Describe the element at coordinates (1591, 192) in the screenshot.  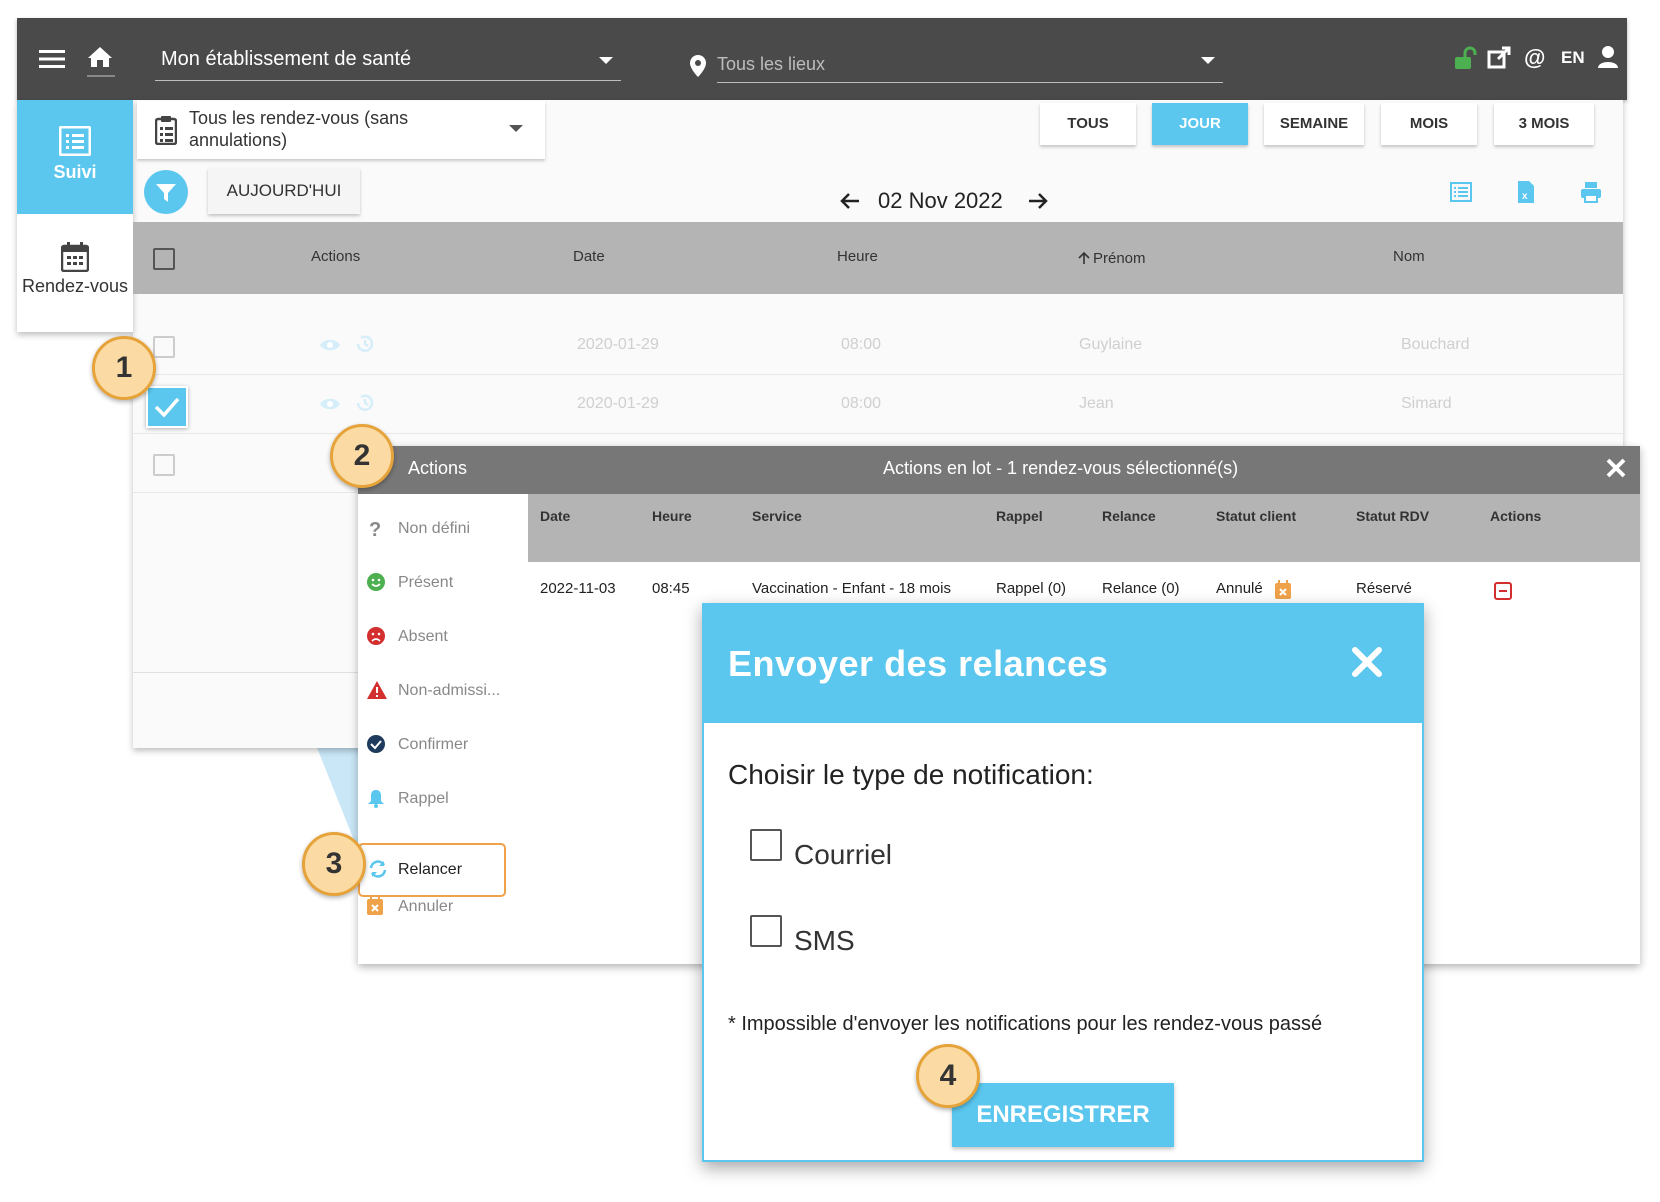
I see `print-icon` at that location.